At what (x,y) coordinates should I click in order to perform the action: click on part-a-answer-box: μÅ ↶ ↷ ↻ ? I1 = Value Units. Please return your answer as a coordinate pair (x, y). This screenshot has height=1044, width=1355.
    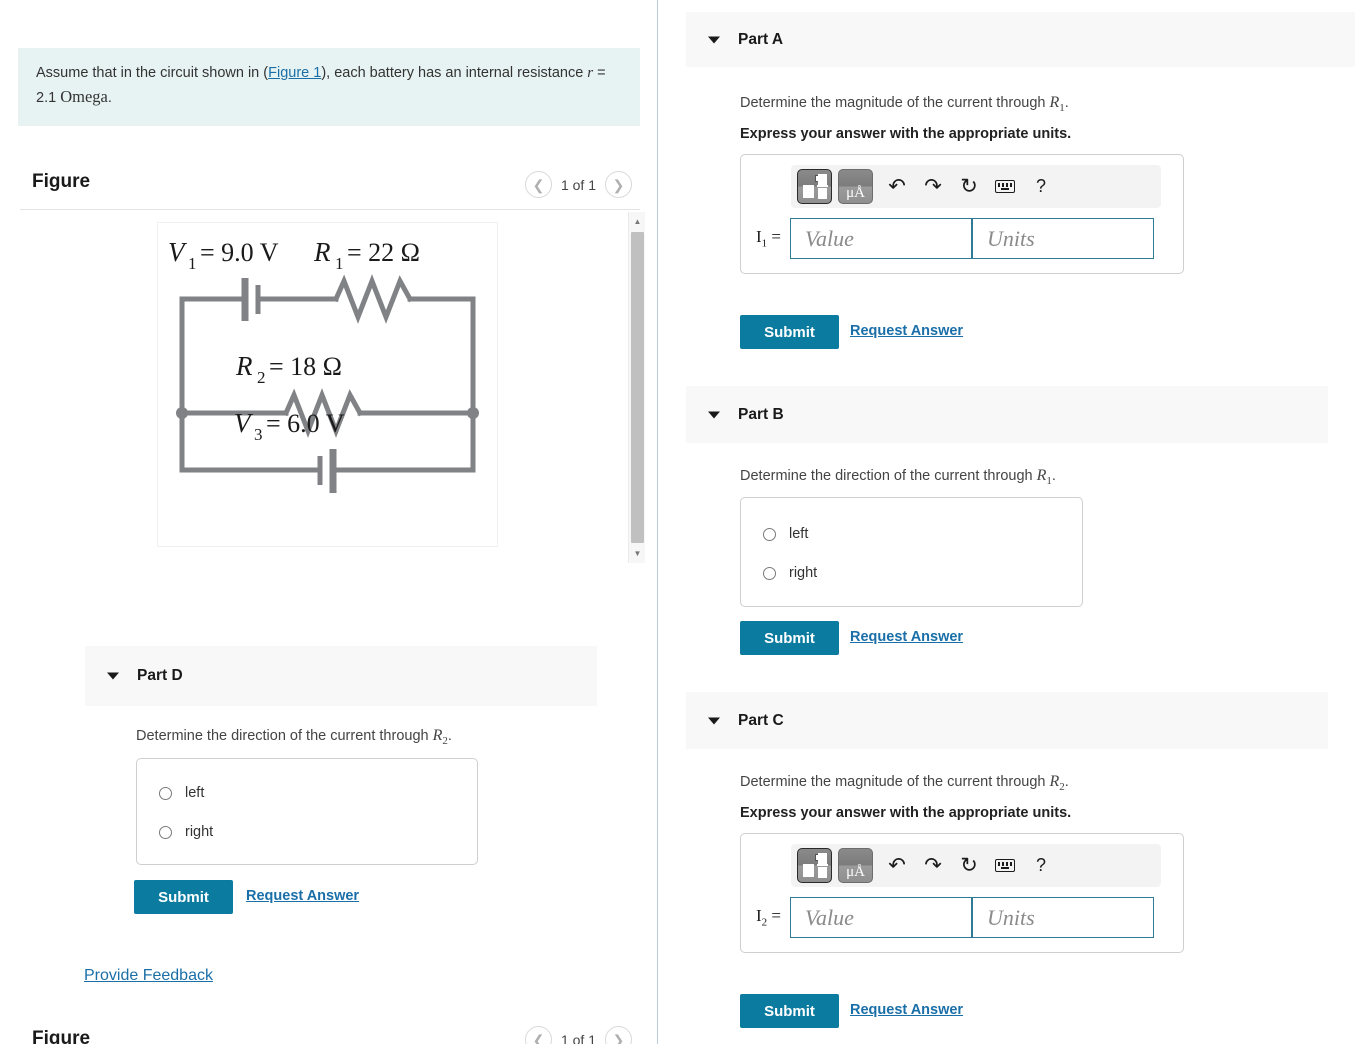
    Looking at the image, I should click on (962, 214).